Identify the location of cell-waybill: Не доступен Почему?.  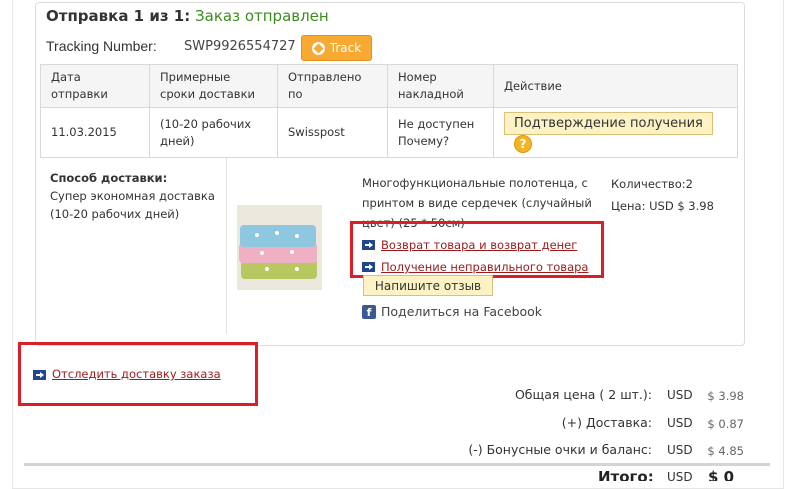
(440, 132).